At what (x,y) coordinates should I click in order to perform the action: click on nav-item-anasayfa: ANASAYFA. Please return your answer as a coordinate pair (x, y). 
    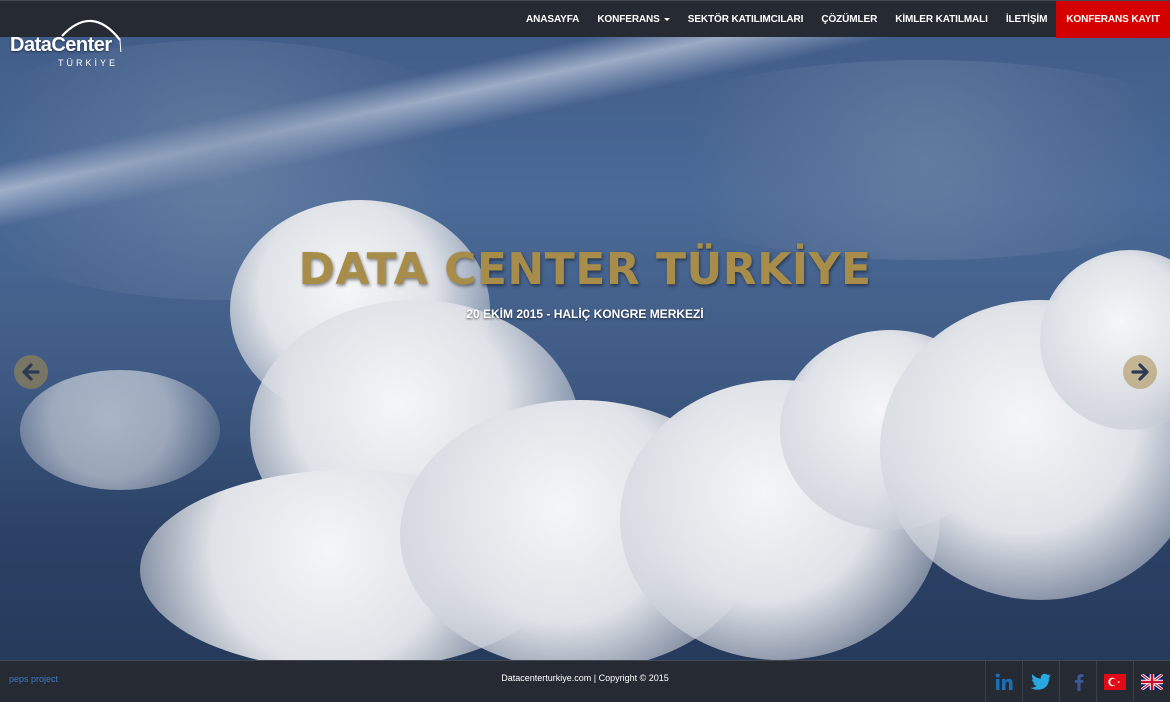
    Looking at the image, I should click on (552, 19).